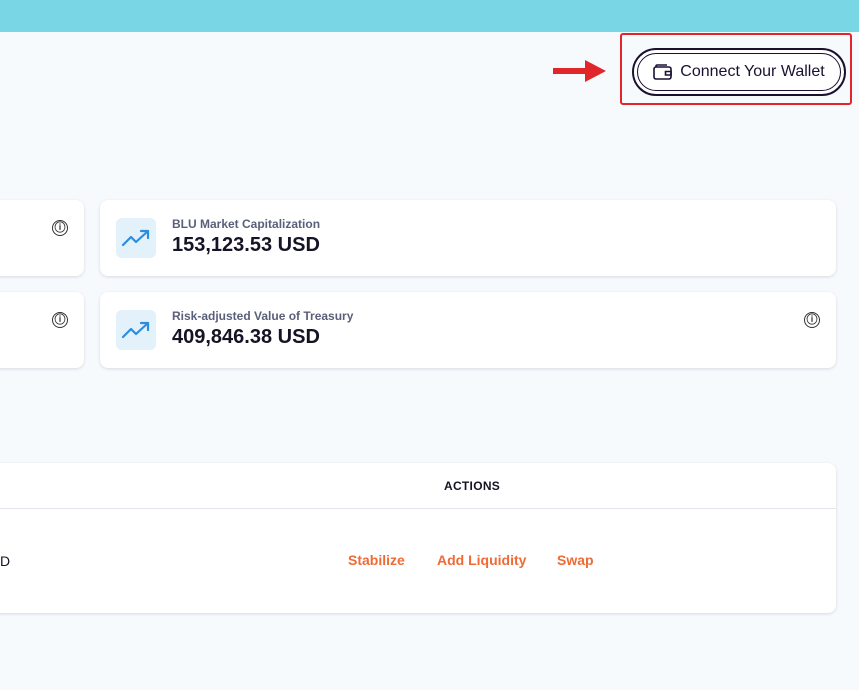 This screenshot has width=859, height=690. I want to click on add-liquidity-link: Add Liquidity, so click(481, 560).